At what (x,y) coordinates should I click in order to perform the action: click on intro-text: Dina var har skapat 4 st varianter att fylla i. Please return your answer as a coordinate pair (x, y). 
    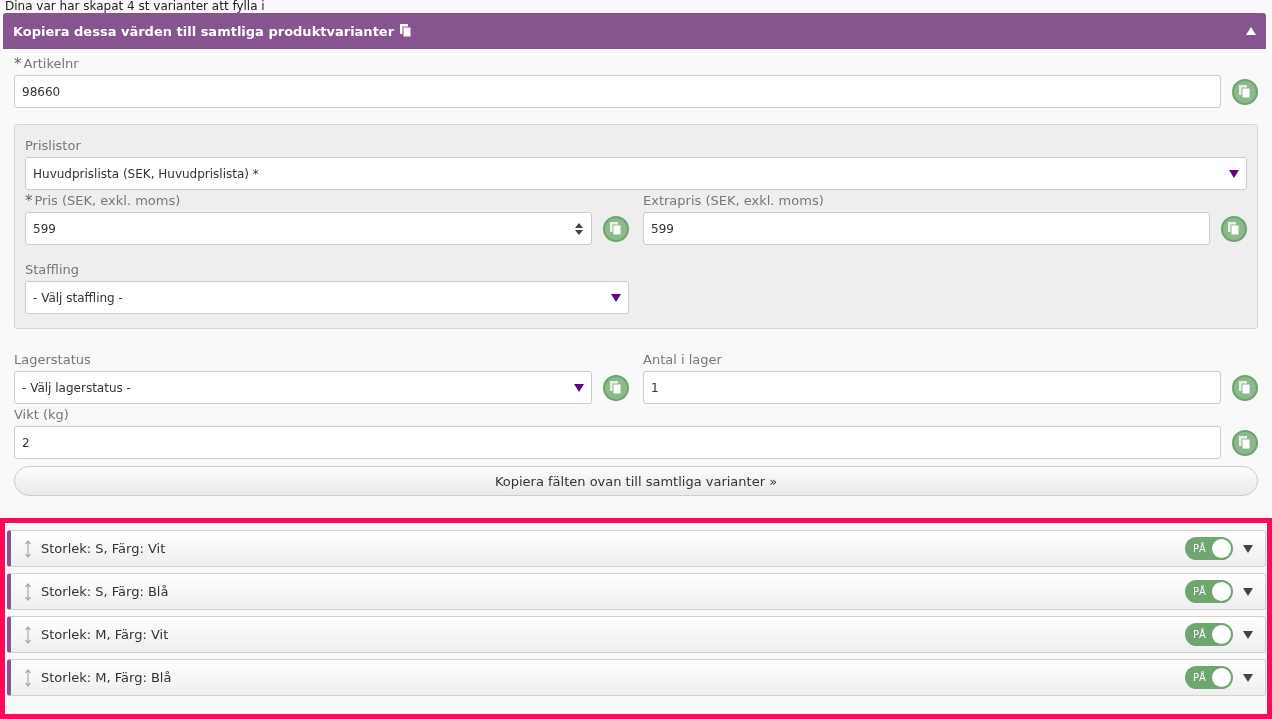
    Looking at the image, I should click on (135, 6).